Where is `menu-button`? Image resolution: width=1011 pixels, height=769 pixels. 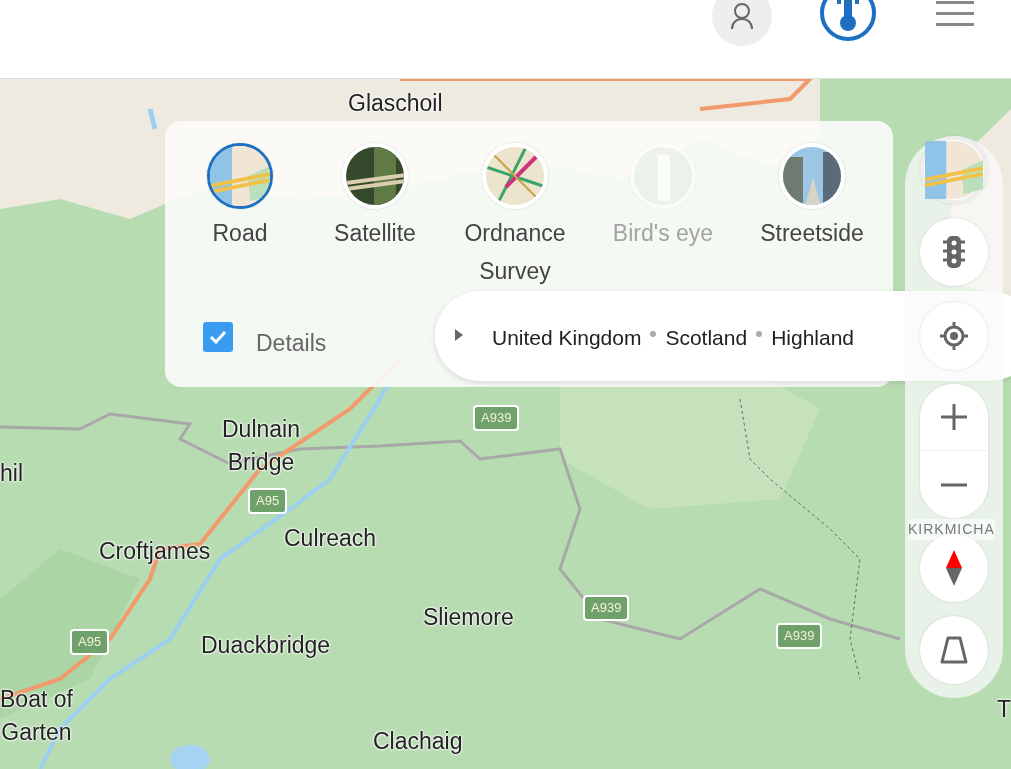
menu-button is located at coordinates (955, 14).